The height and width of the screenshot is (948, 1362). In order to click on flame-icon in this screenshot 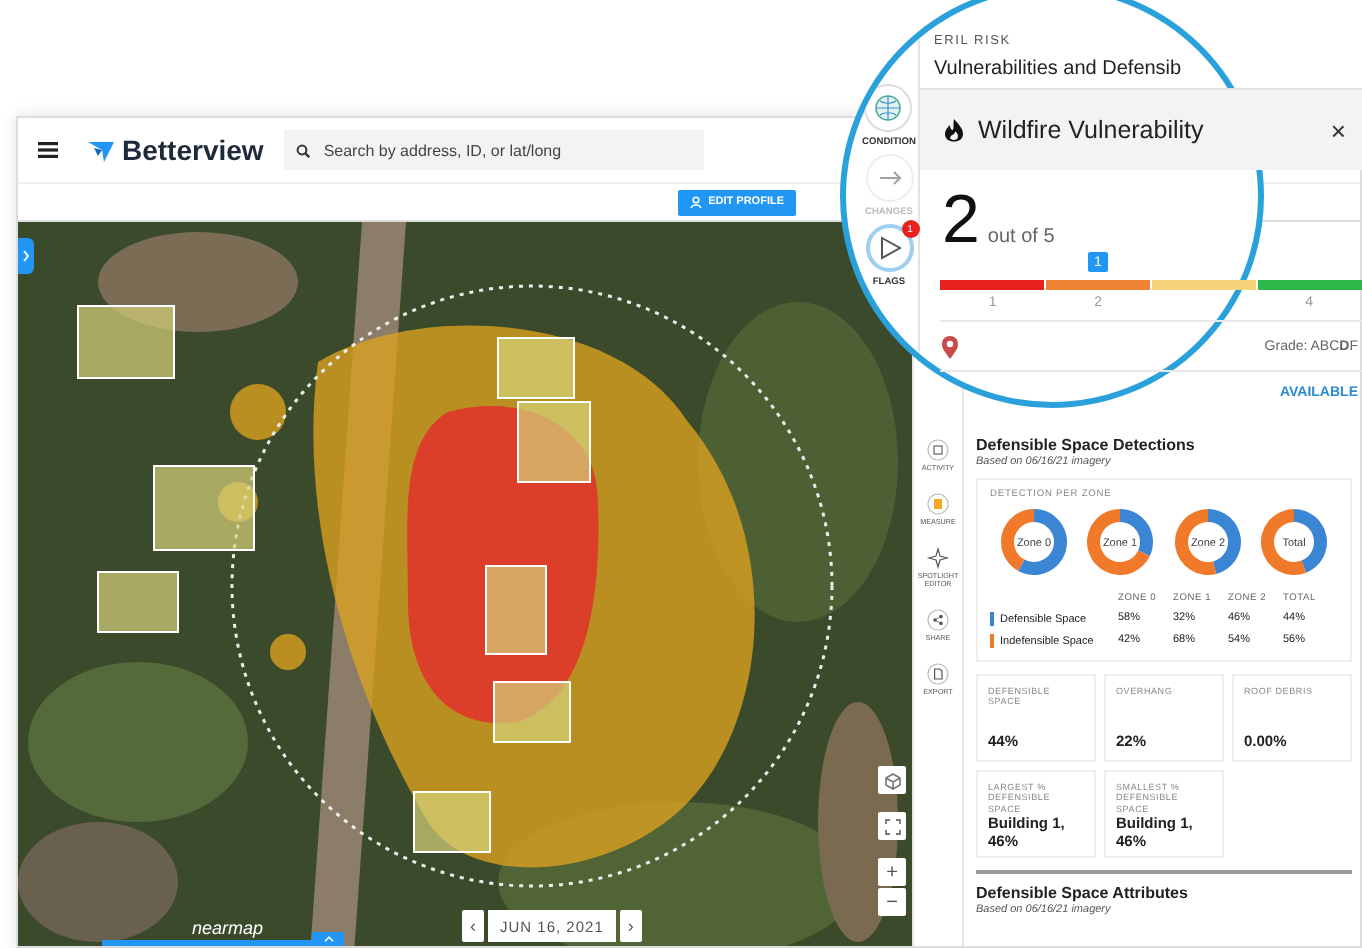, I will do `click(954, 130)`.